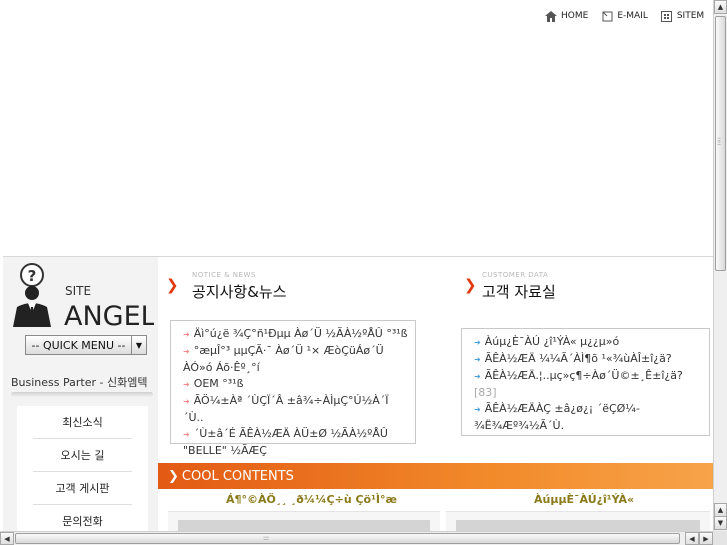  What do you see at coordinates (706, 538) in the screenshot?
I see `scroll-right-arrow-icon: ▶` at bounding box center [706, 538].